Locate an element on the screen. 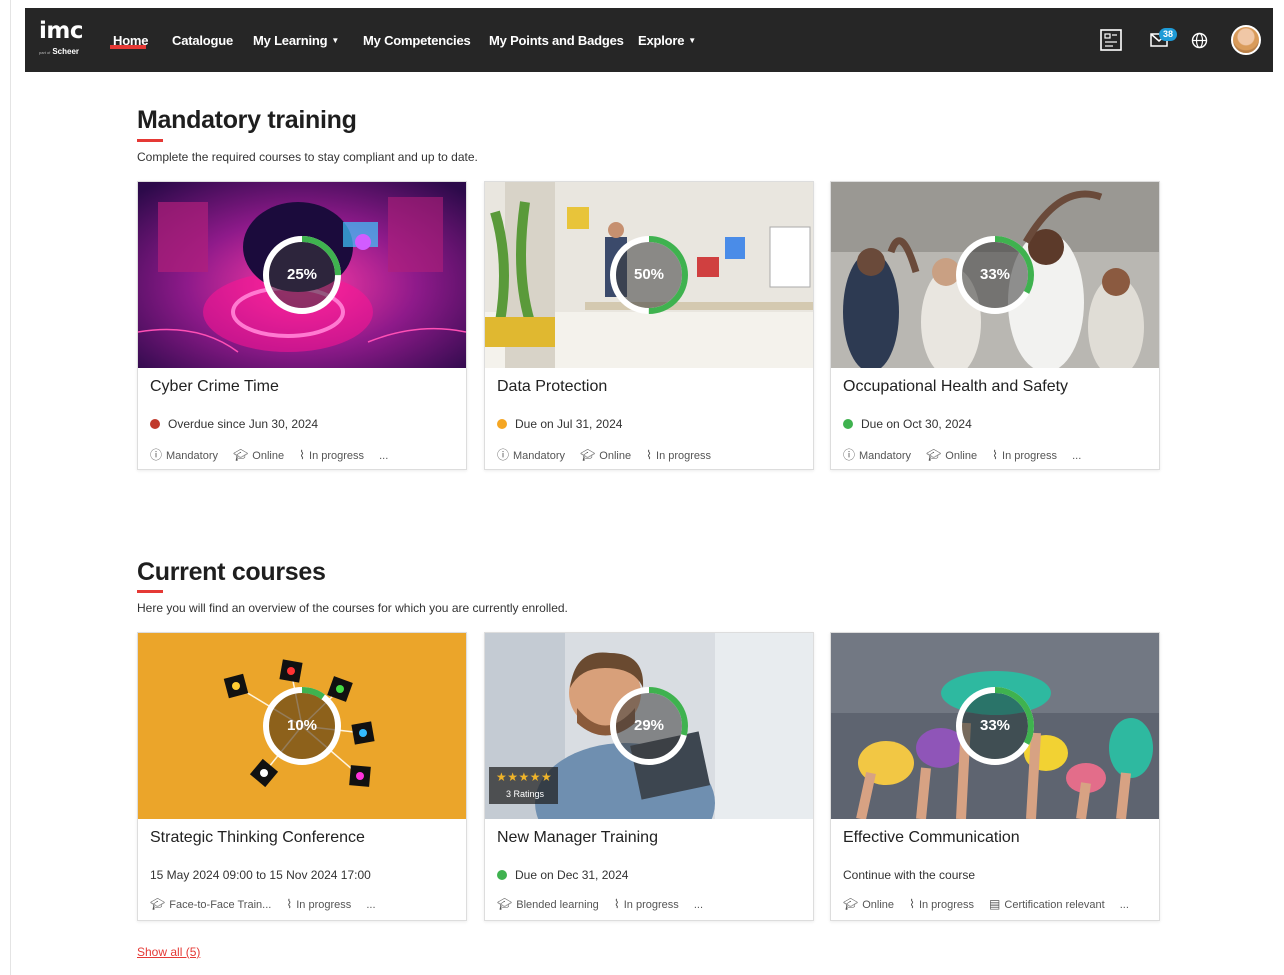 The width and height of the screenshot is (1284, 975). section-title-current: Current courses is located at coordinates (231, 572).